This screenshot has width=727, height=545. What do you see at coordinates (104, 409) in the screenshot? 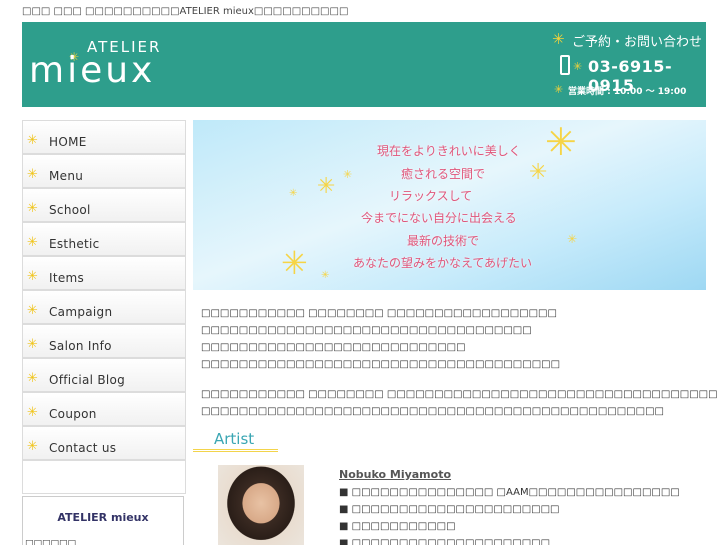
I see `sidebar-item-coupon: ✳ Coupon` at bounding box center [104, 409].